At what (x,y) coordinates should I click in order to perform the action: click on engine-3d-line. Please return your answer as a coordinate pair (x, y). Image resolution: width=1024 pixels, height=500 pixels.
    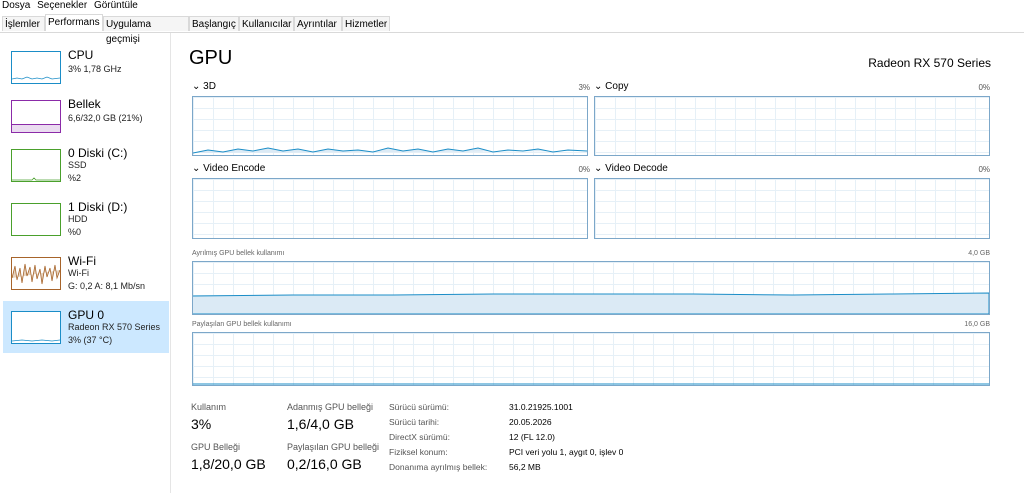
    Looking at the image, I should click on (390, 150).